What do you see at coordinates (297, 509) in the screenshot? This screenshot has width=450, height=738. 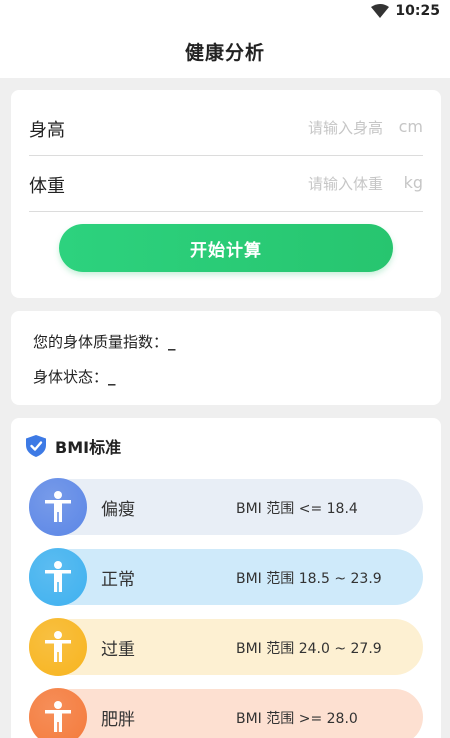 I see `bmi-item-range: BMI 范围 <= 18.4` at bounding box center [297, 509].